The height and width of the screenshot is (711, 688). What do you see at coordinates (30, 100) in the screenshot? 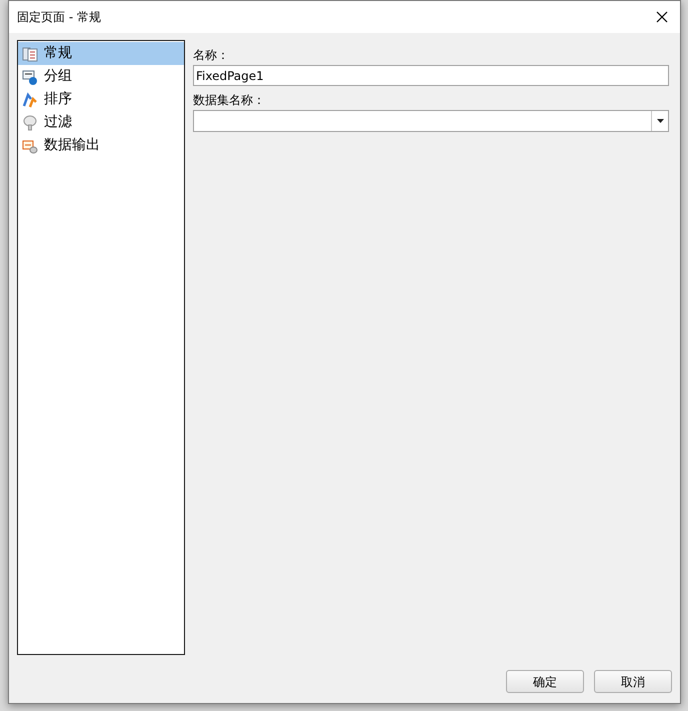
I see `sort-arrows-icon` at bounding box center [30, 100].